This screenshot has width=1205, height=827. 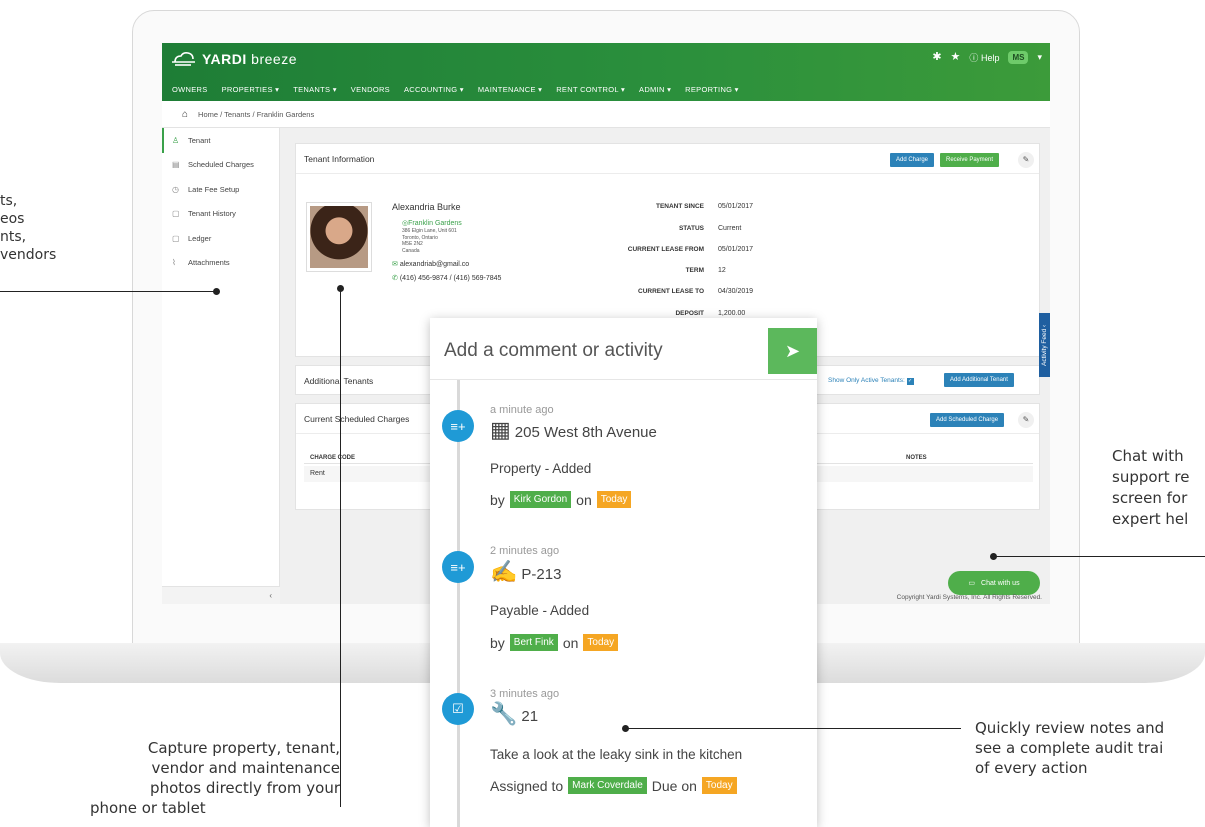 I want to click on logo-suffix: breeze, so click(x=274, y=59).